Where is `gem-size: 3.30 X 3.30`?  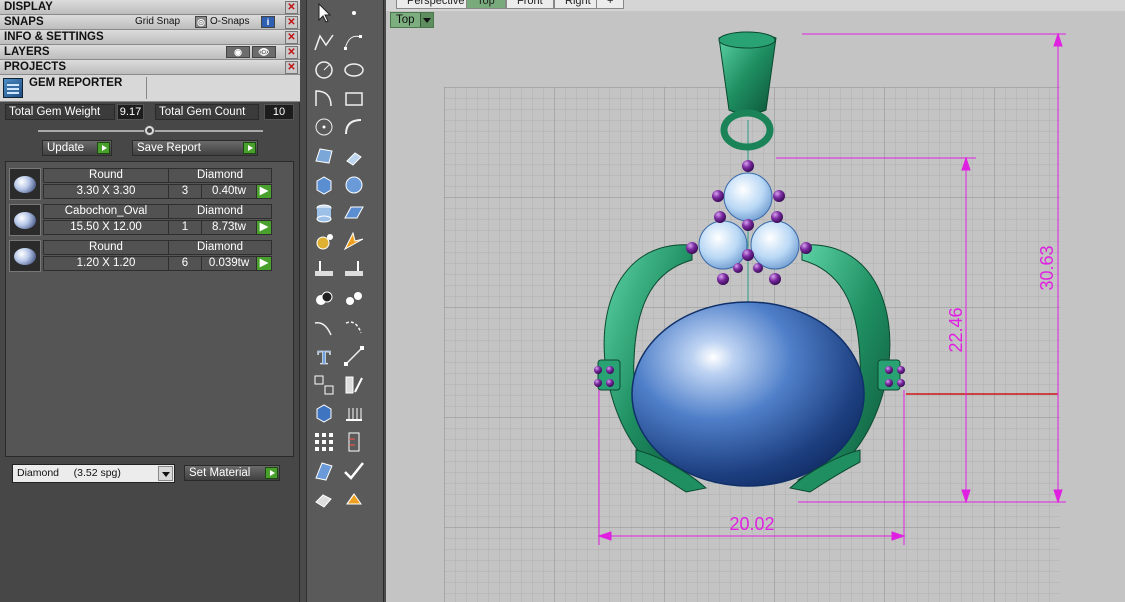
gem-size: 3.30 X 3.30 is located at coordinates (106, 191).